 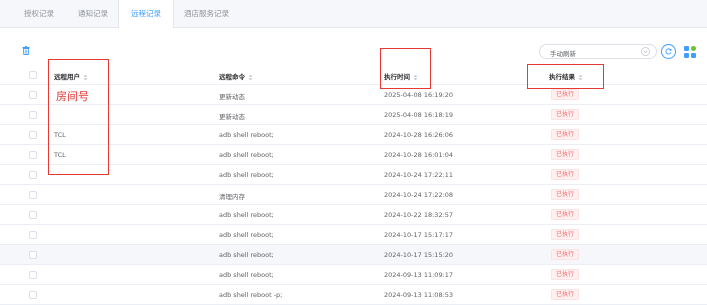 What do you see at coordinates (39, 14) in the screenshot?
I see `tab-auth-records: 授权记录` at bounding box center [39, 14].